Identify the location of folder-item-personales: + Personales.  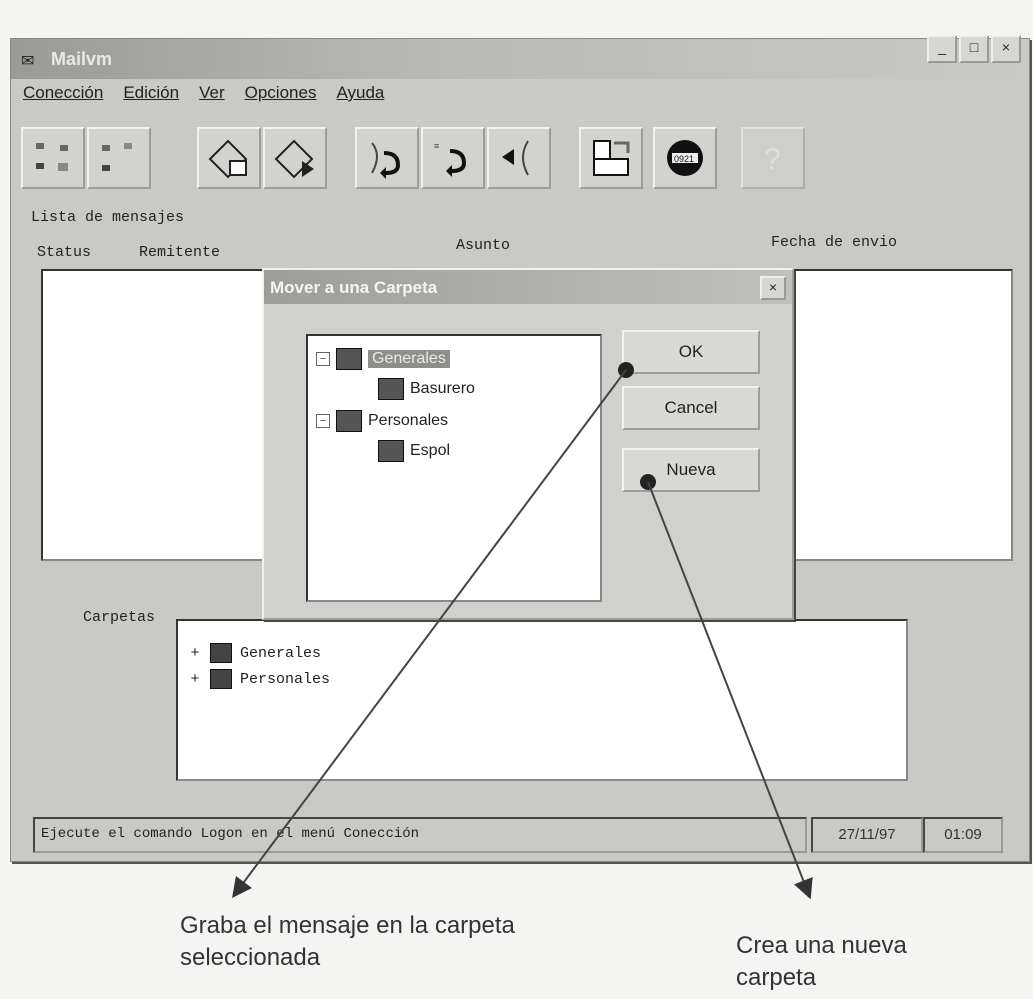
(259, 679).